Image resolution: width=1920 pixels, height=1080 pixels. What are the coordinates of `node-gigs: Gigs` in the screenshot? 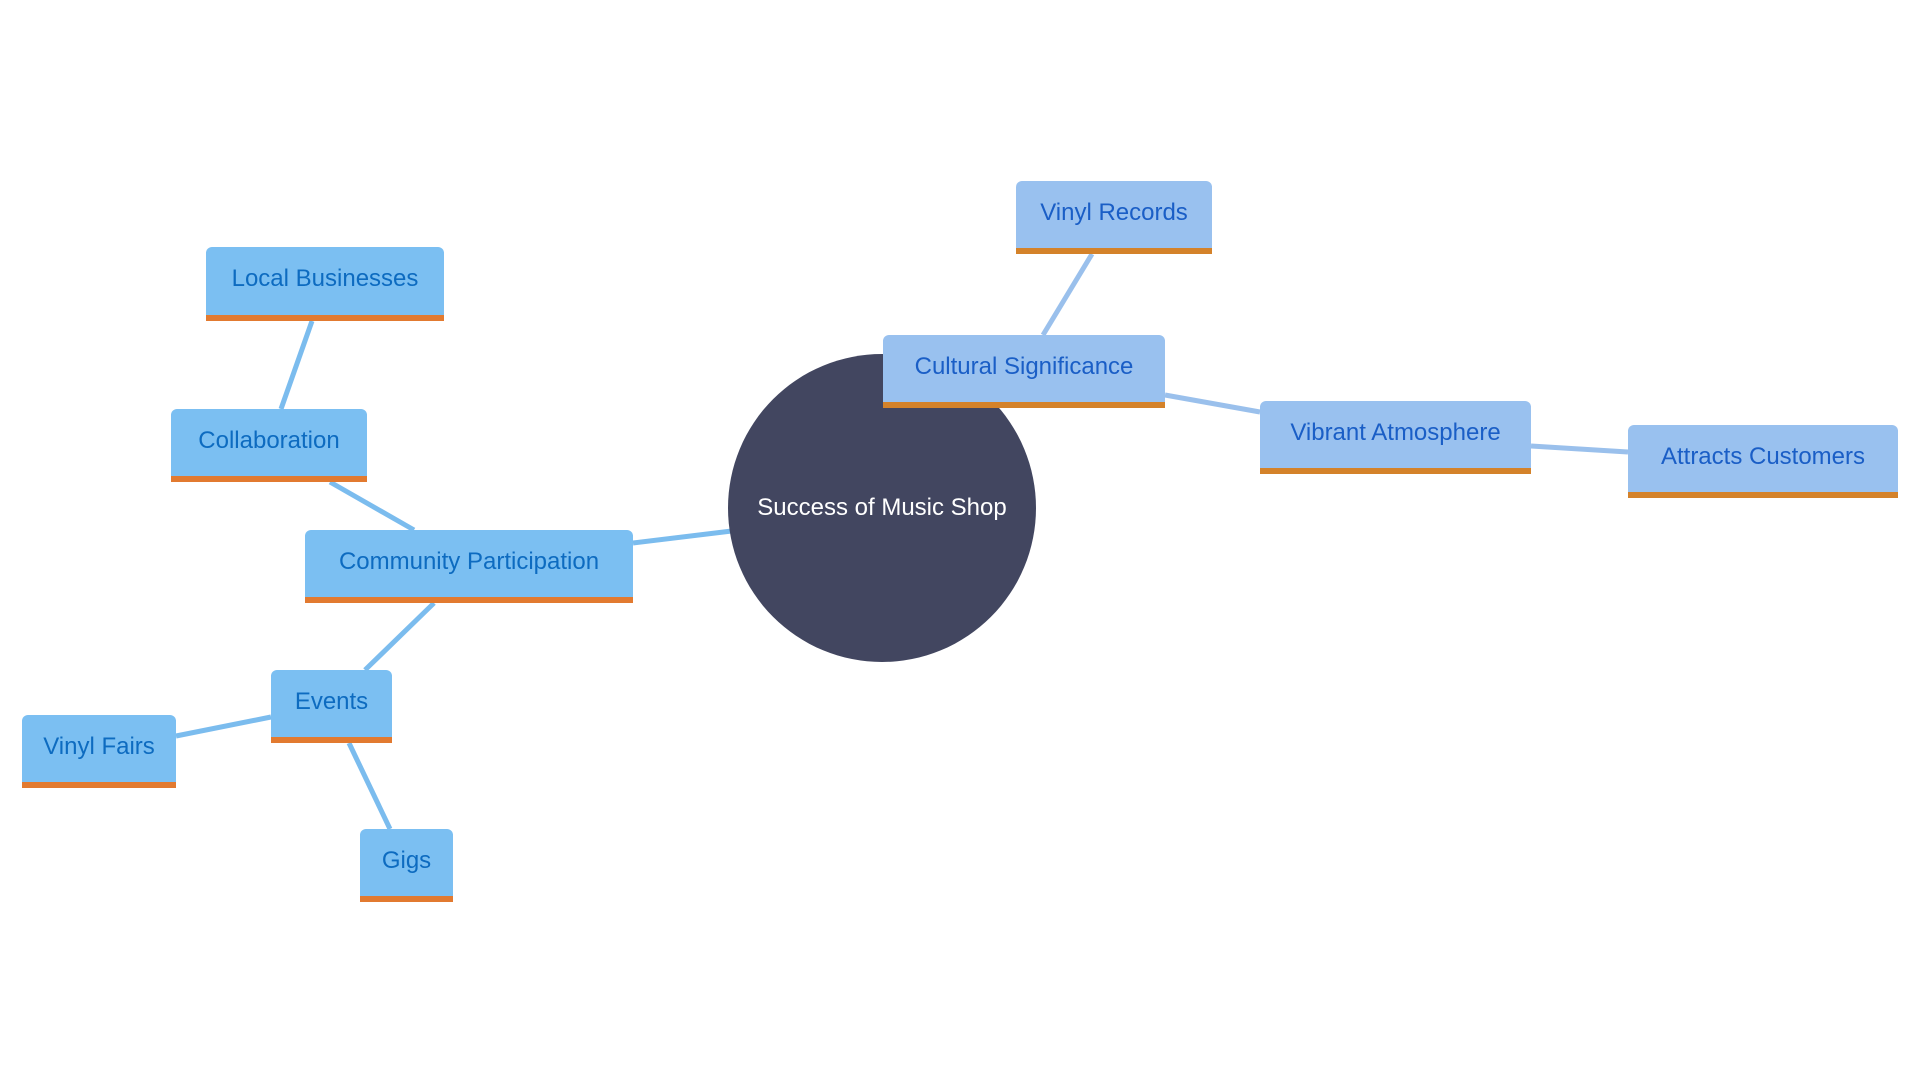 It's located at (406, 865).